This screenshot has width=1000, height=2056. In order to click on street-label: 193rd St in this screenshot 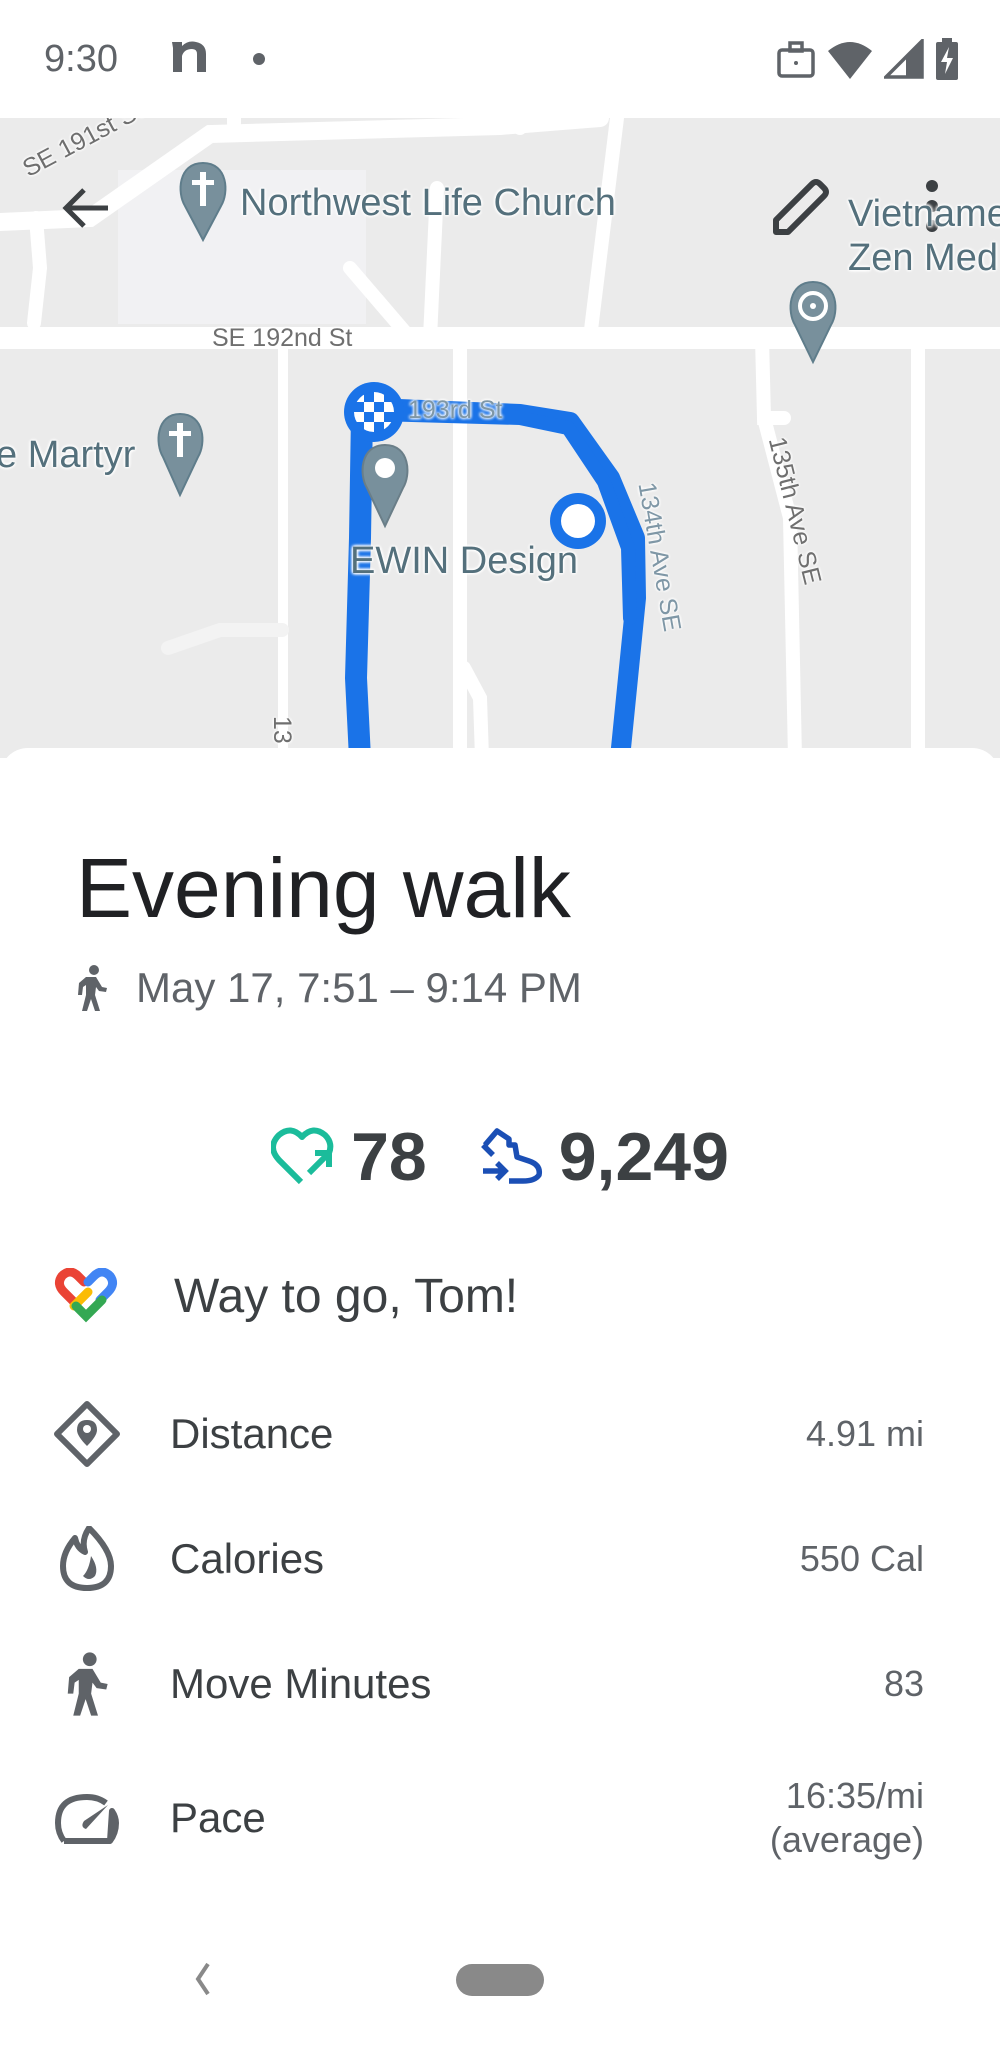, I will do `click(455, 410)`.